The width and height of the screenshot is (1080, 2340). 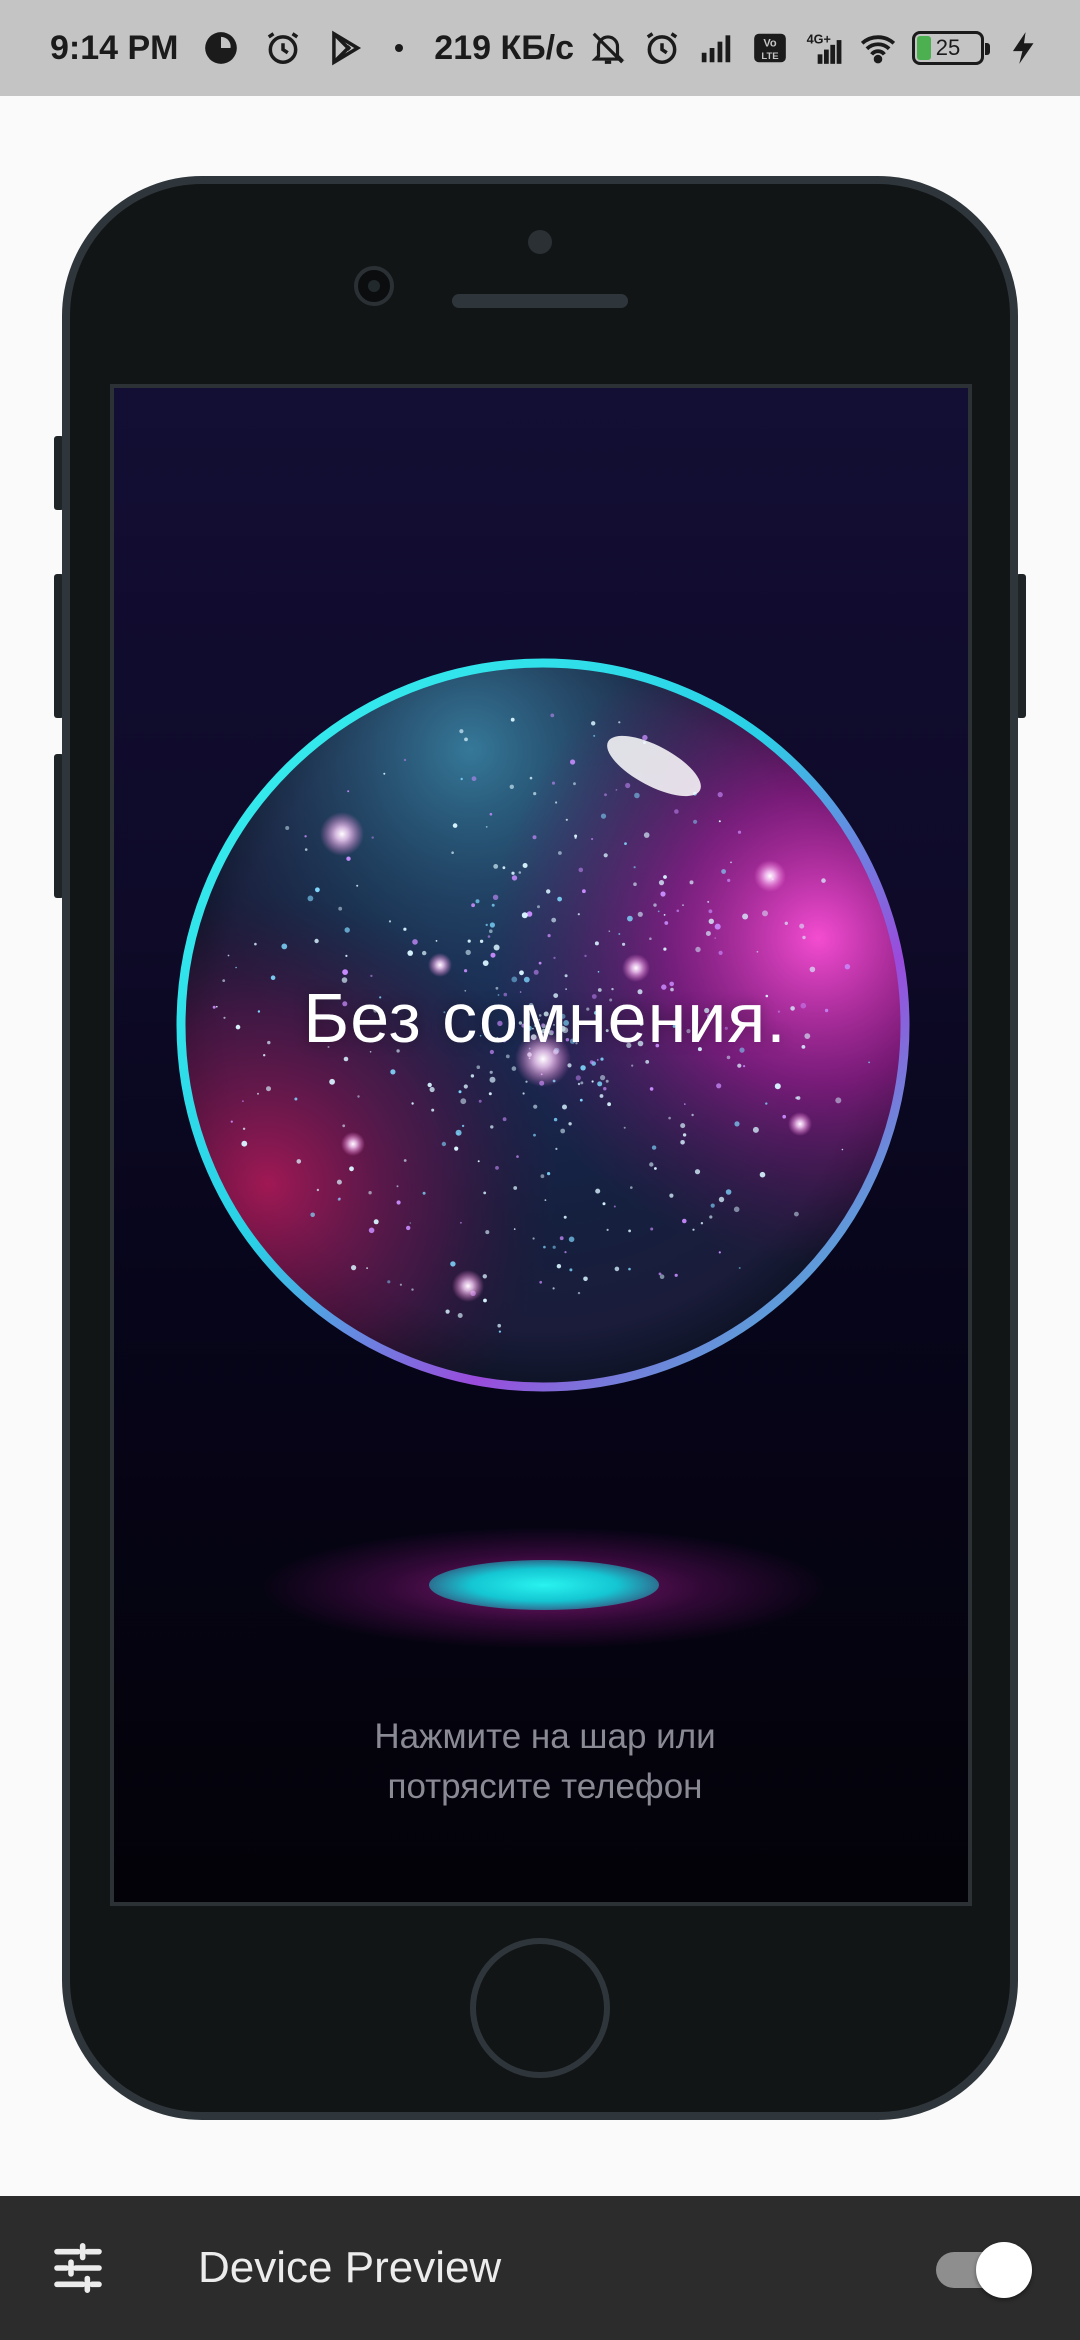 I want to click on status-bar: 9:14 PM 219 КБ/с Vo LTE 4G+ 25, so click(x=540, y=48).